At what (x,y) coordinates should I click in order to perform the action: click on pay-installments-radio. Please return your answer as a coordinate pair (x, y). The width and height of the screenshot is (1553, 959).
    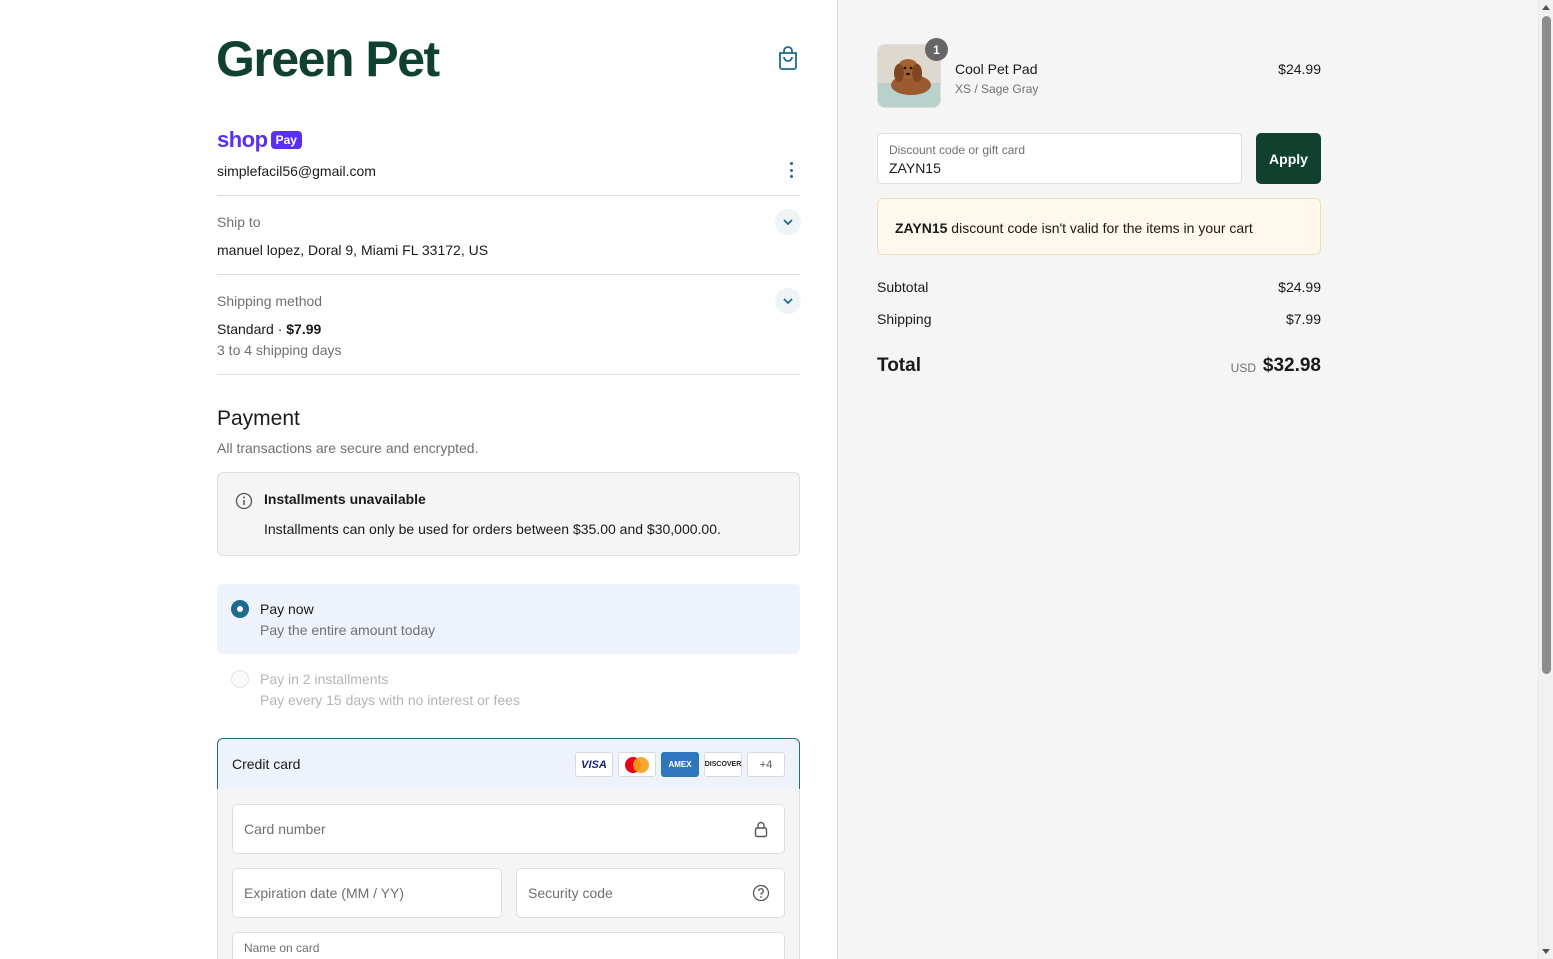
    Looking at the image, I should click on (240, 679).